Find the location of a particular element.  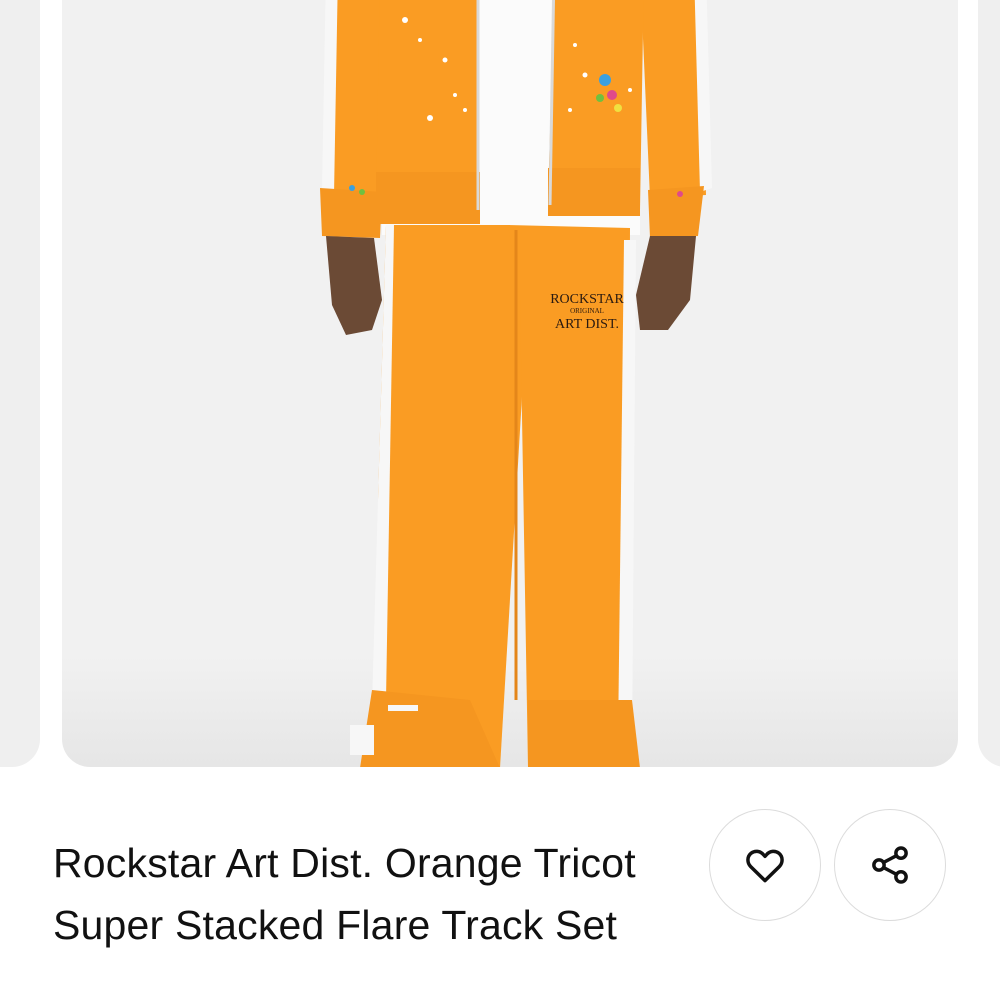

print-line3: ART DIST. is located at coordinates (587, 324).